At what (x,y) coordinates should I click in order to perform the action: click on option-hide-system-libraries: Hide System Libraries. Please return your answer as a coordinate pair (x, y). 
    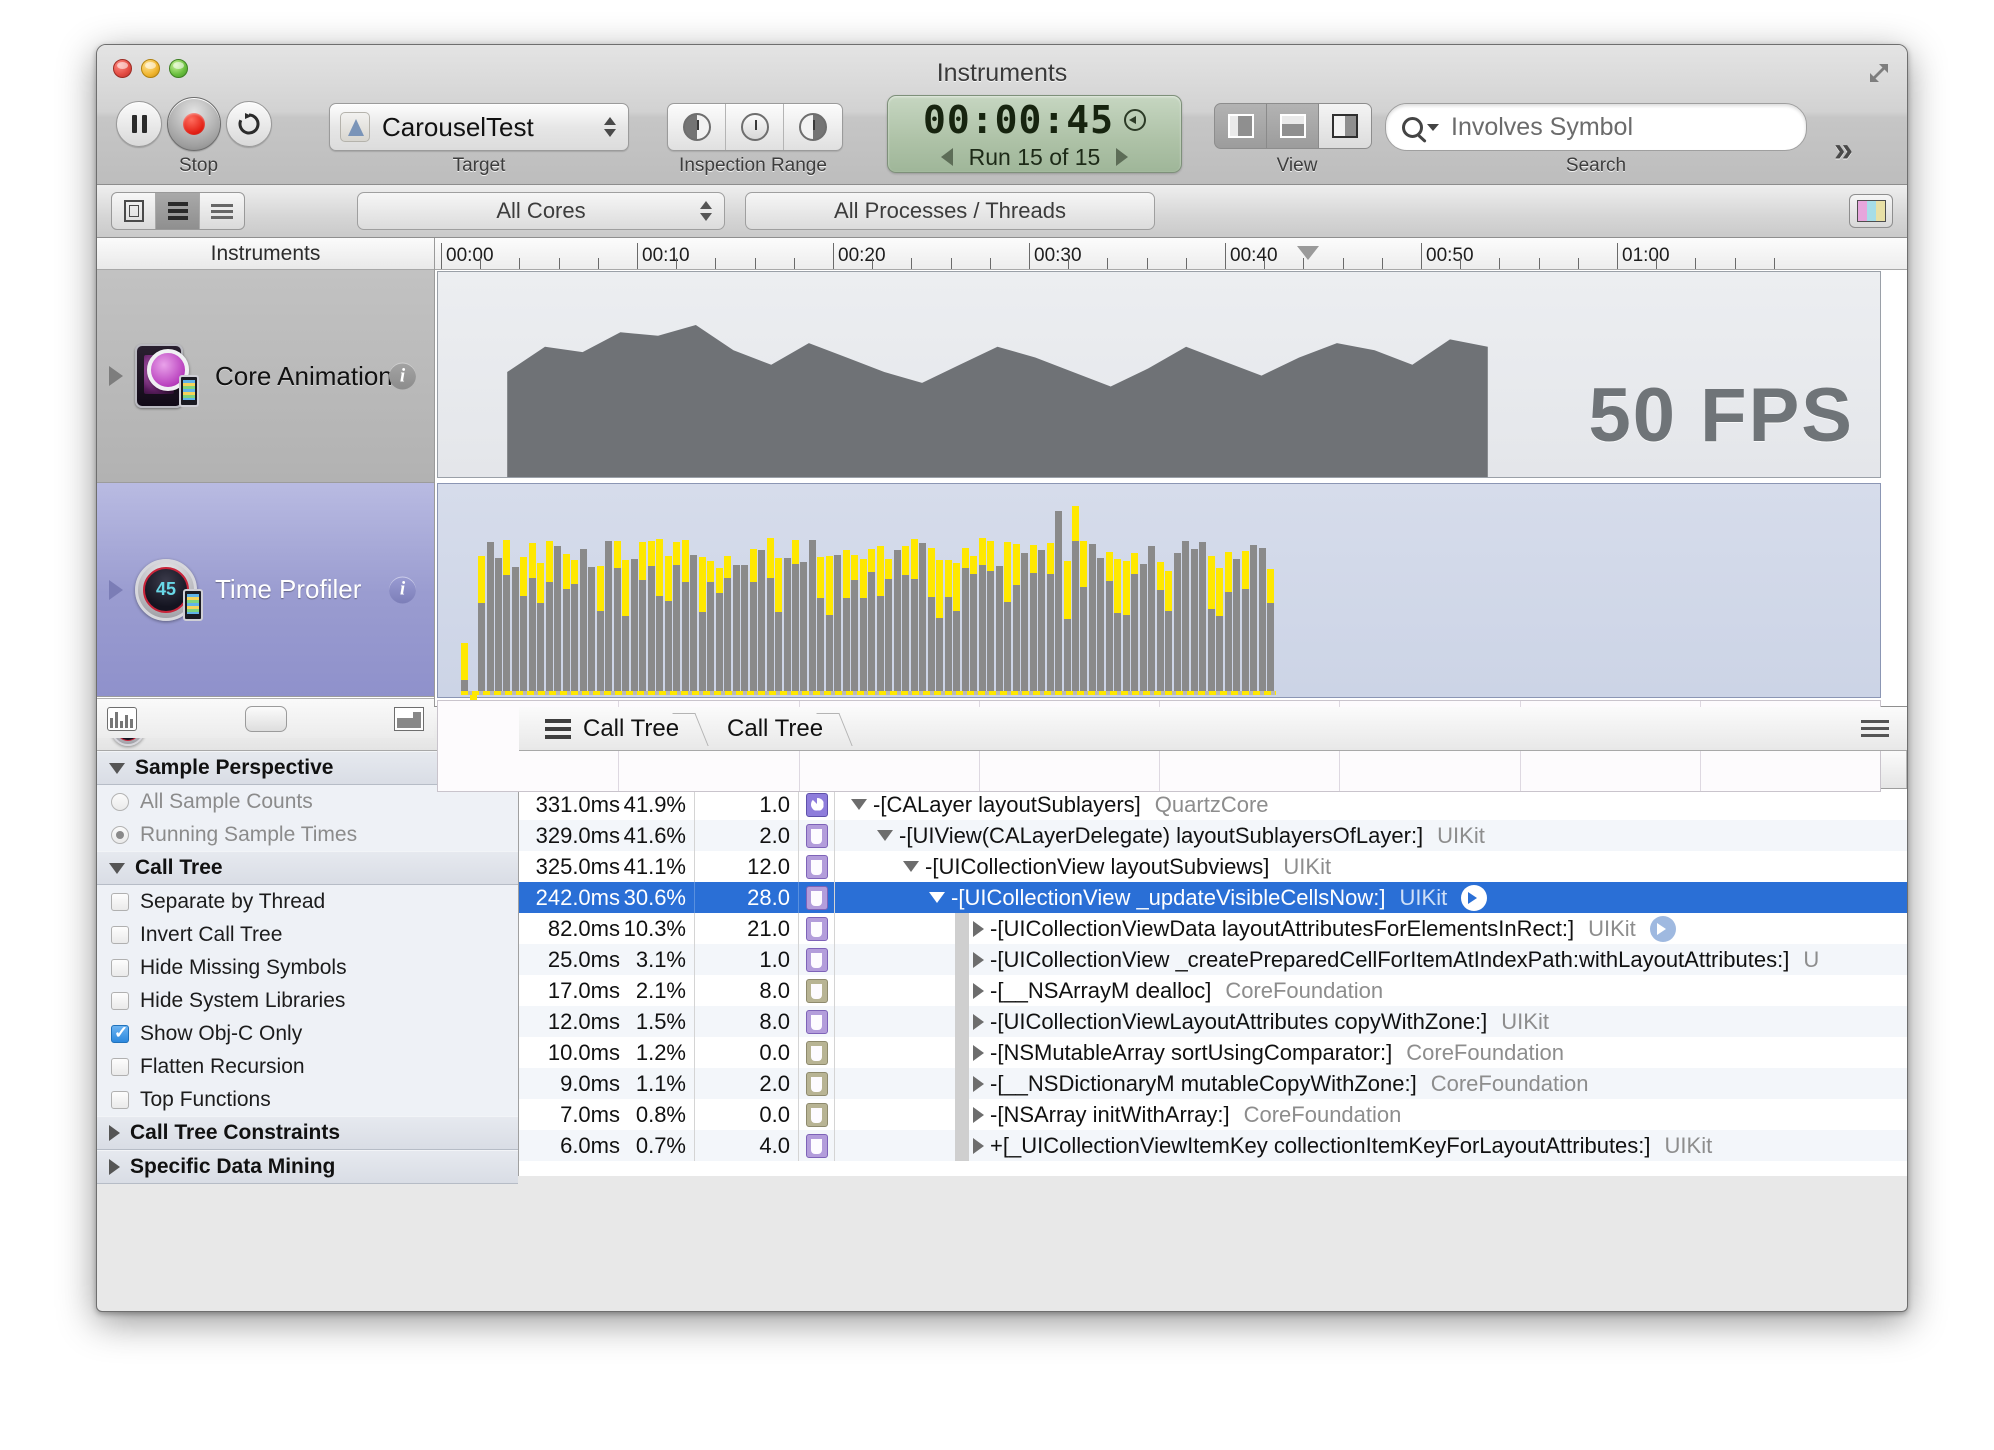
    Looking at the image, I should click on (307, 1000).